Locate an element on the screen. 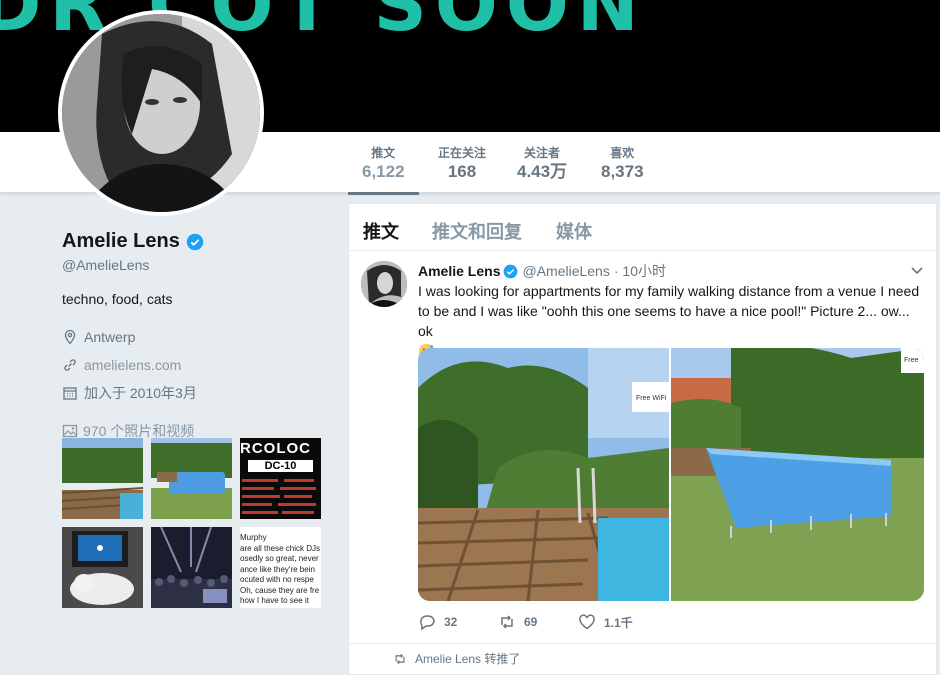 Image resolution: width=940 pixels, height=675 pixels. stat-followers-label: 关注者 is located at coordinates (542, 153).